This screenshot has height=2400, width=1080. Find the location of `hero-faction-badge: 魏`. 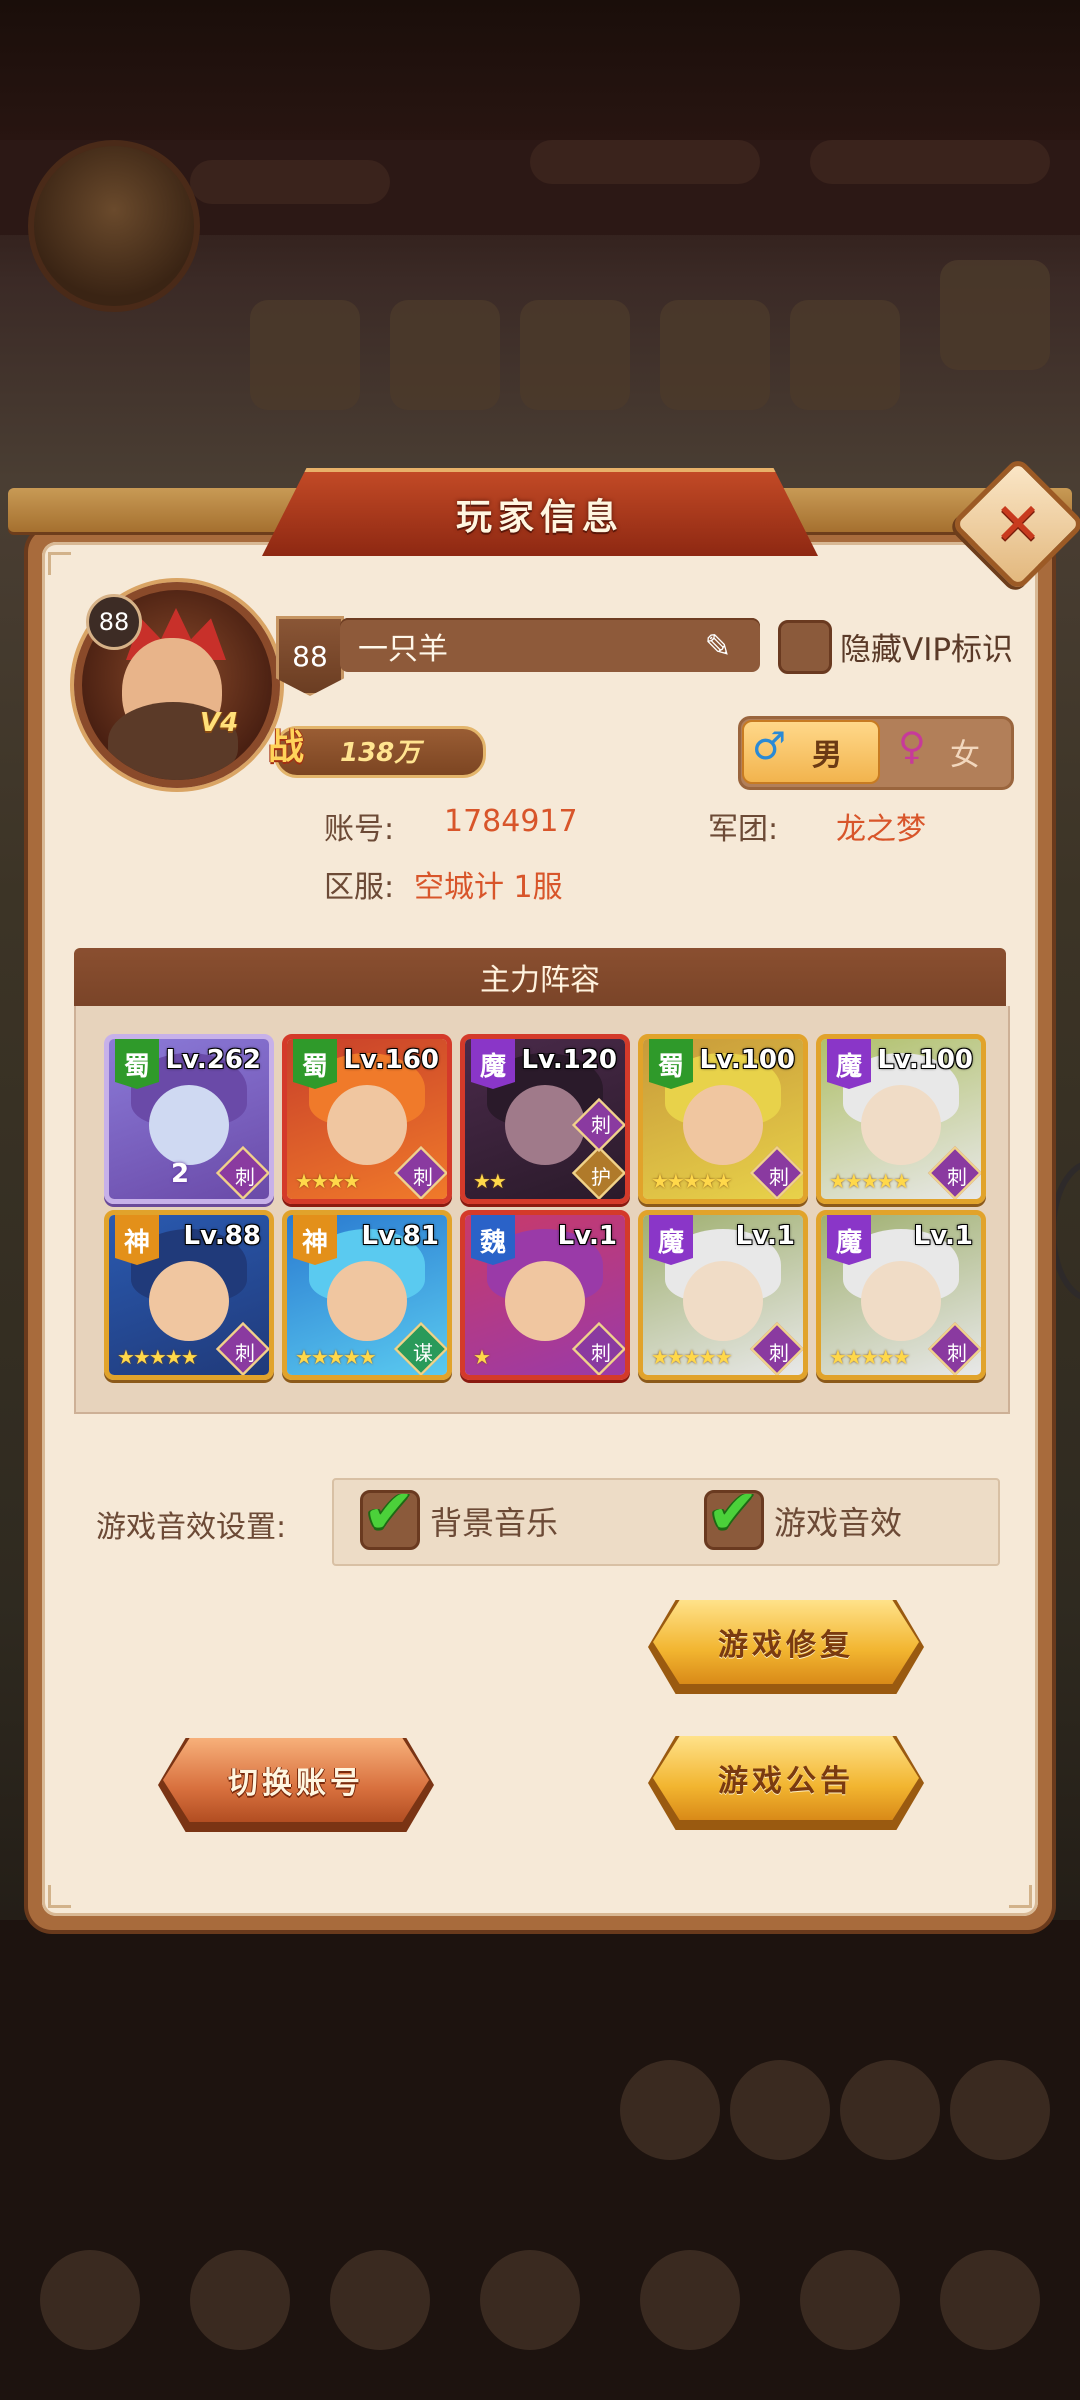

hero-faction-badge: 魏 is located at coordinates (493, 1240).